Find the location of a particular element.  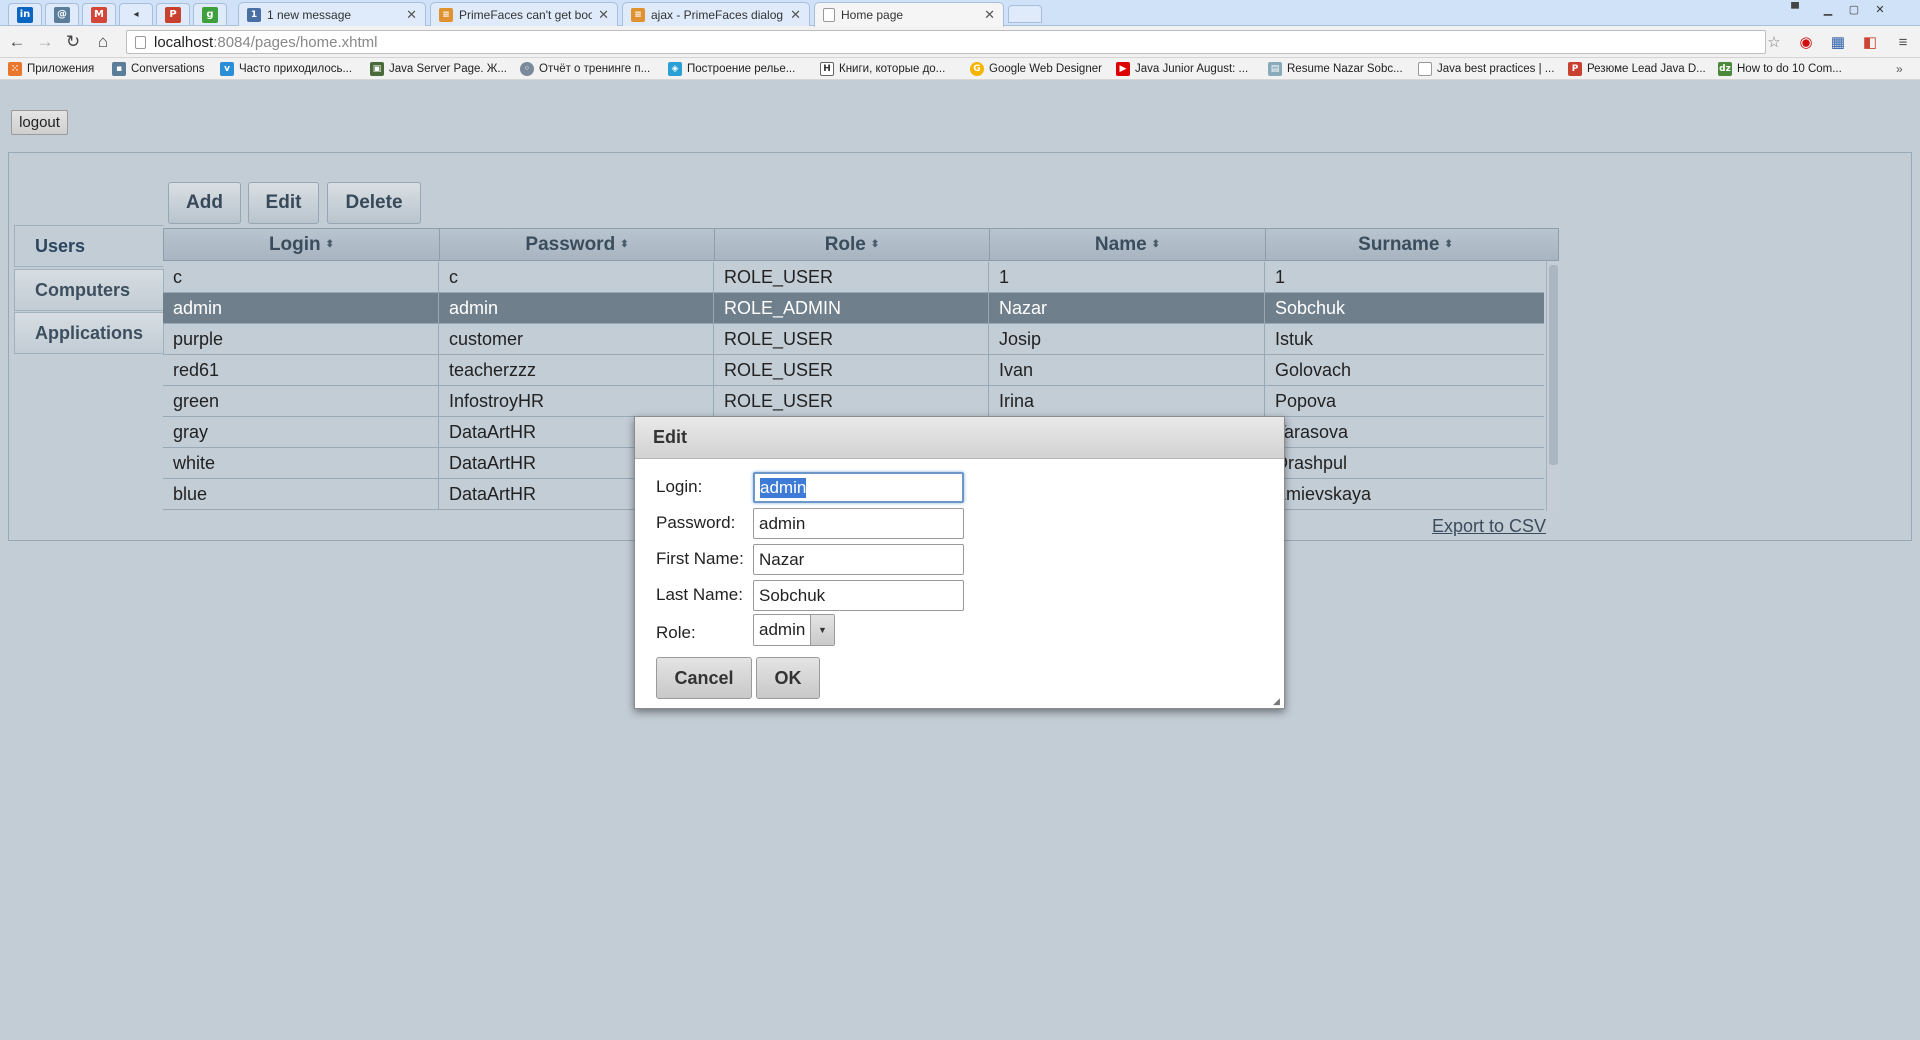

column-header-name: Name ⬍ is located at coordinates (1128, 244).